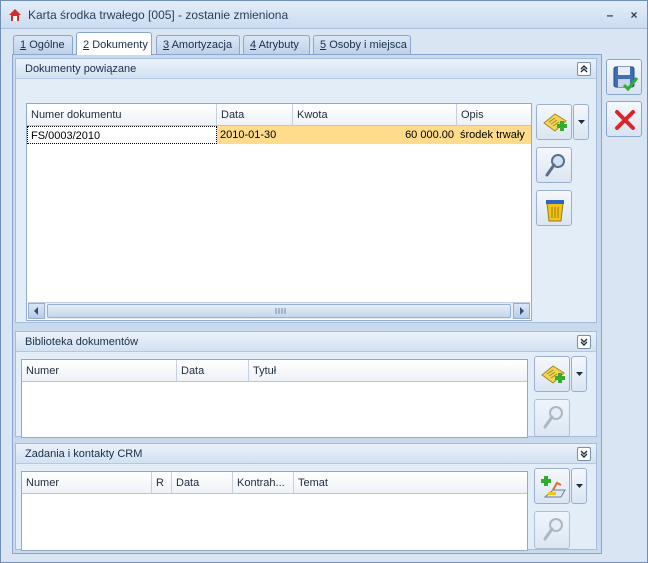  I want to click on crm-title: Zadania i kontakty CRM, so click(84, 454).